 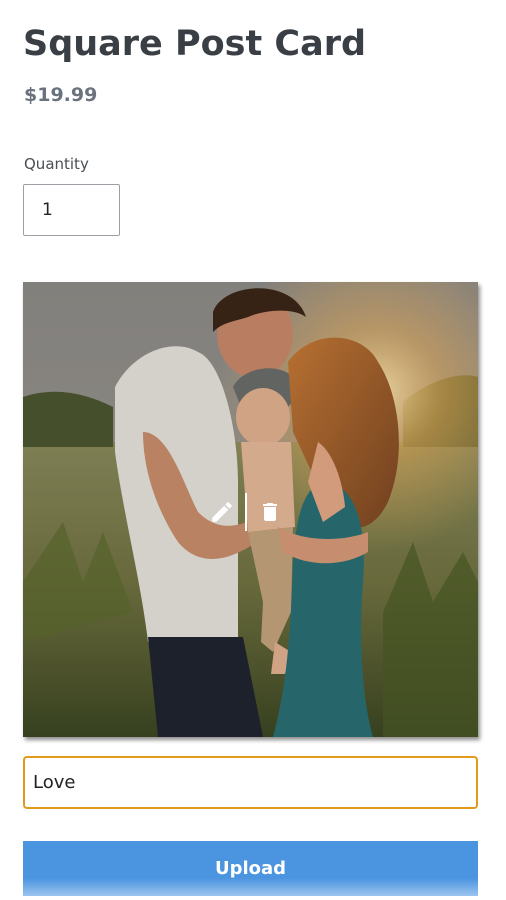 I want to click on trash-icon, so click(x=270, y=512).